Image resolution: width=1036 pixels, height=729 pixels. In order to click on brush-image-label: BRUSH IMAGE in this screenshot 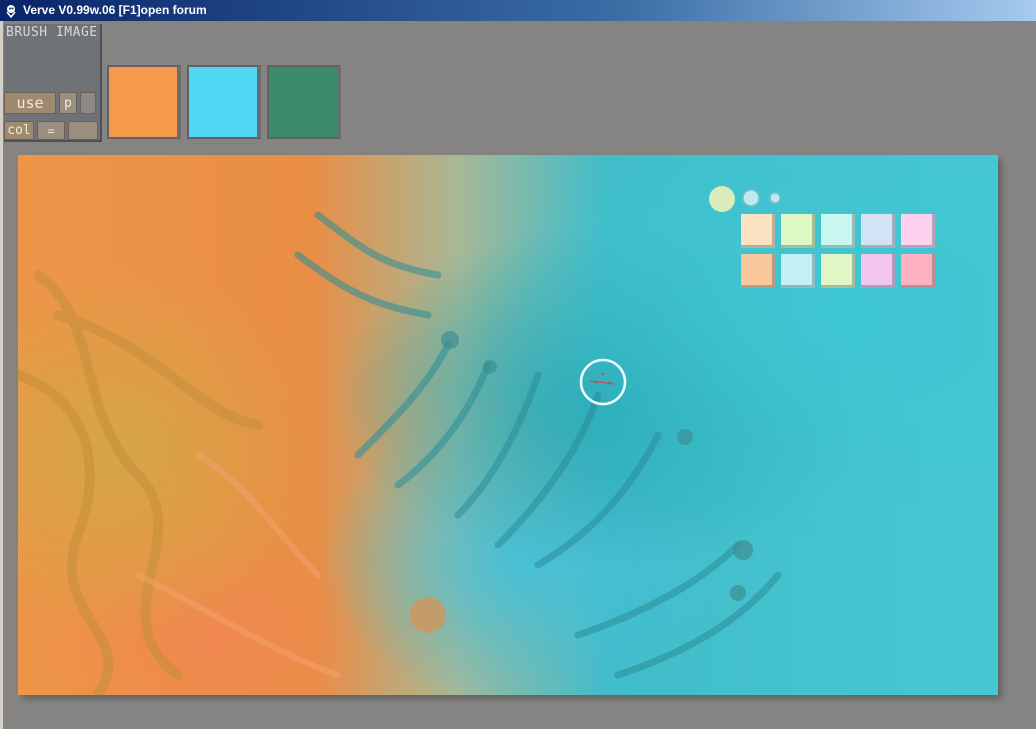, I will do `click(52, 32)`.